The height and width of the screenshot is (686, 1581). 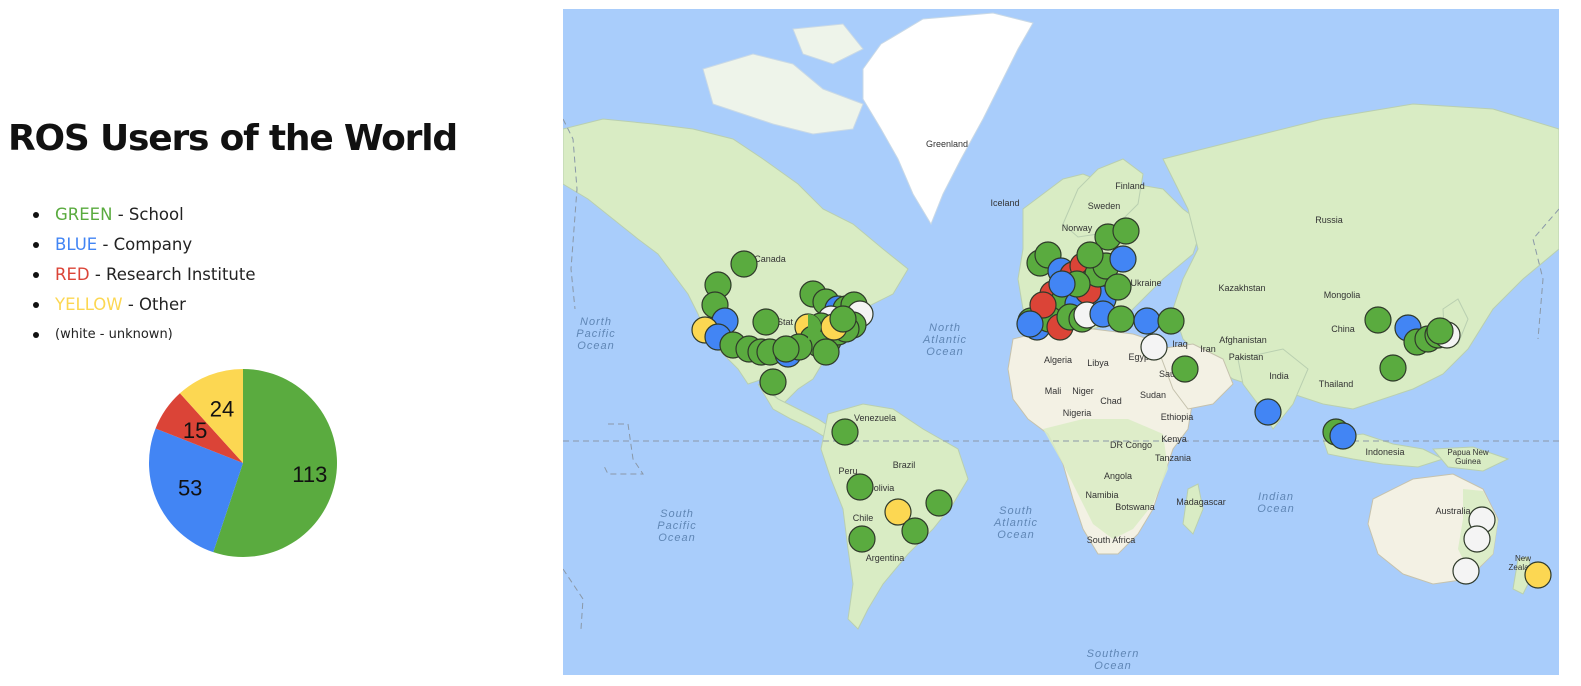 I want to click on map-label-south-pacific: South Pacific Ocean, so click(x=676, y=526).